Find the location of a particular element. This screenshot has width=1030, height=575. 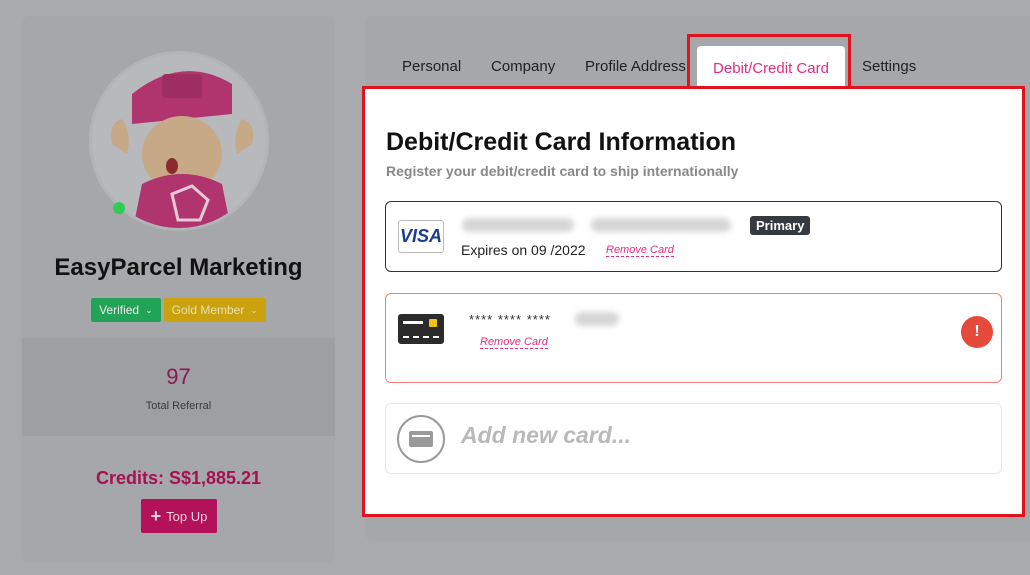

gold-member-label: Gold Member is located at coordinates (208, 310).